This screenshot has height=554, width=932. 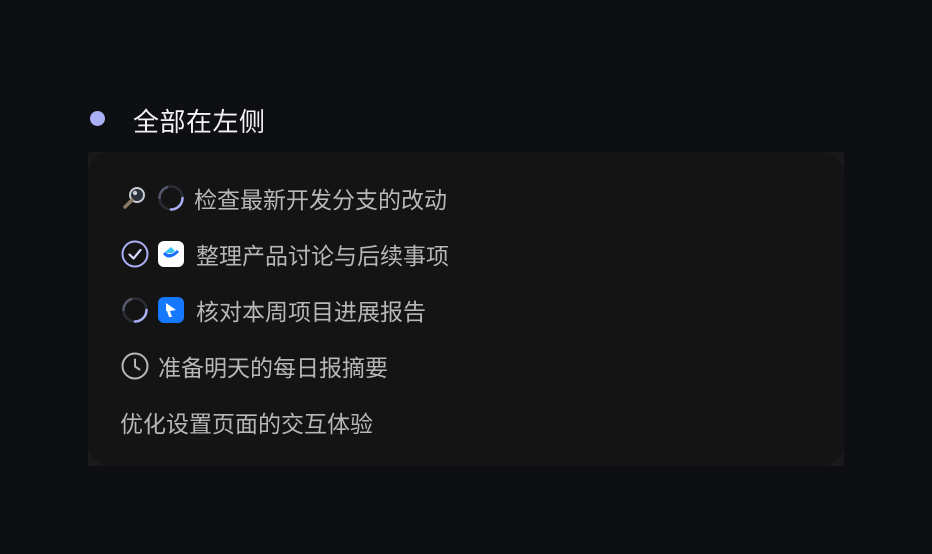 I want to click on check-circle-icon, so click(x=135, y=254).